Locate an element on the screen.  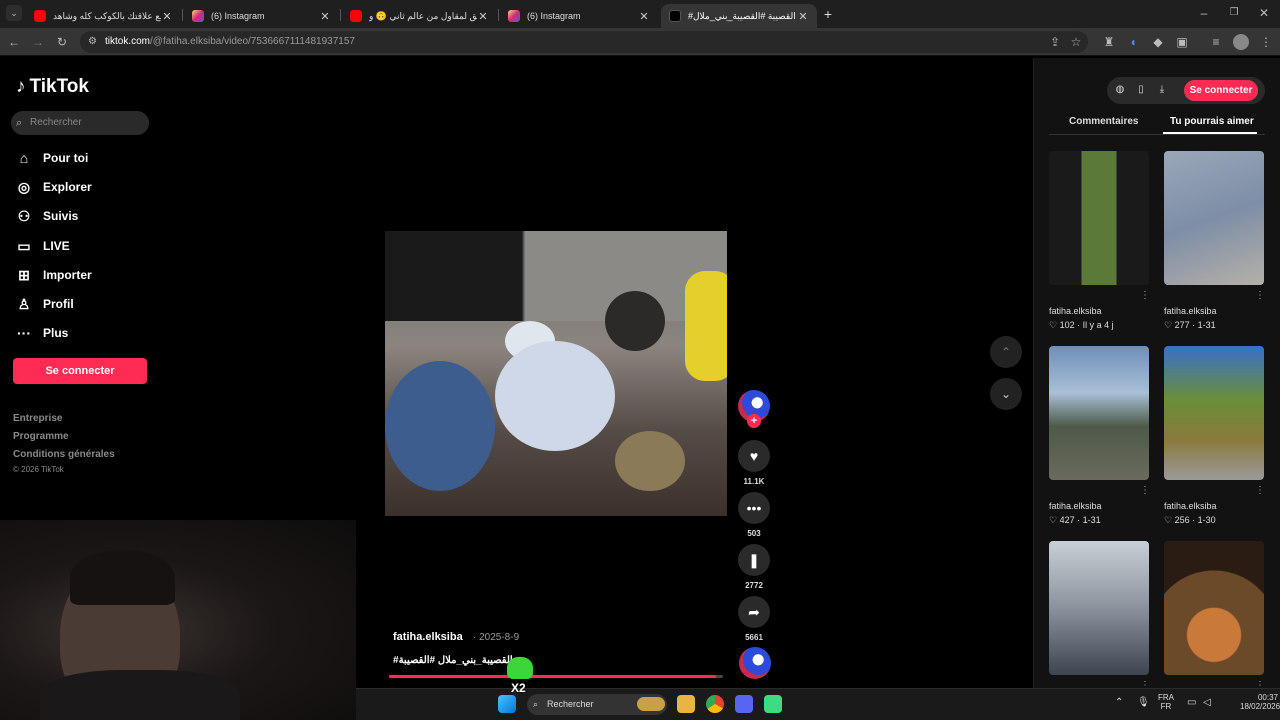
share-button: ➦ is located at coordinates (754, 612).